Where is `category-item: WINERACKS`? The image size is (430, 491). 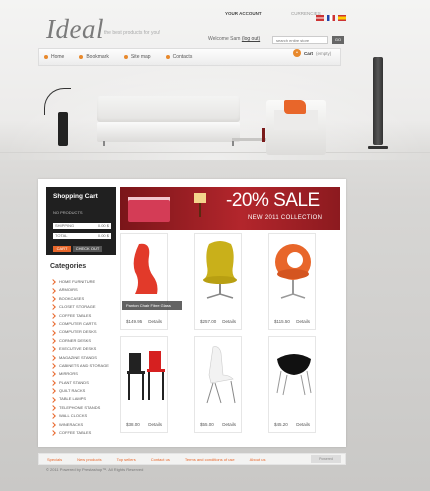
category-item: WINERACKS is located at coordinates (85, 425).